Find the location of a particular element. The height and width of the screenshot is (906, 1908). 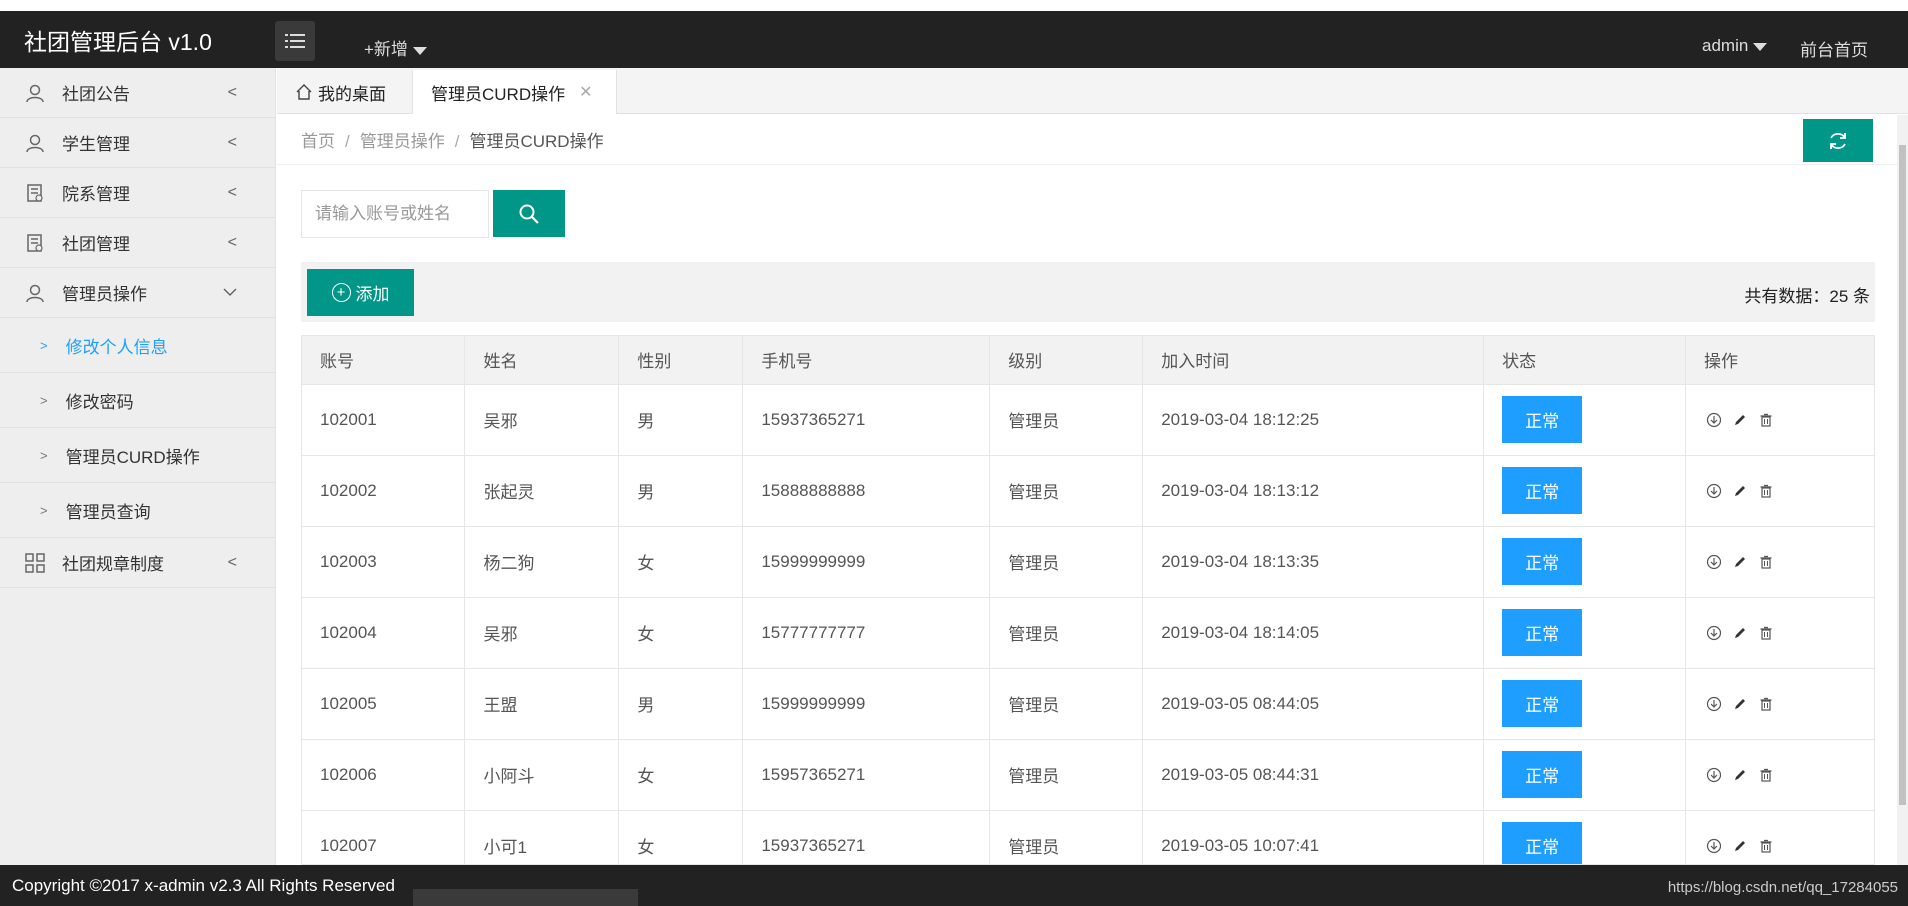

plus-circle-icon: + is located at coordinates (341, 292).